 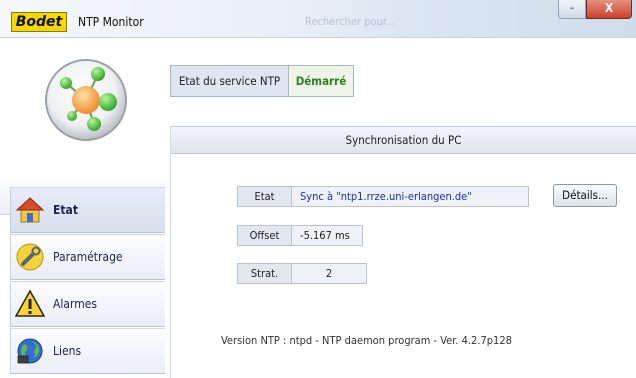 What do you see at coordinates (65, 210) in the screenshot?
I see `sidebar-item-label: Etat` at bounding box center [65, 210].